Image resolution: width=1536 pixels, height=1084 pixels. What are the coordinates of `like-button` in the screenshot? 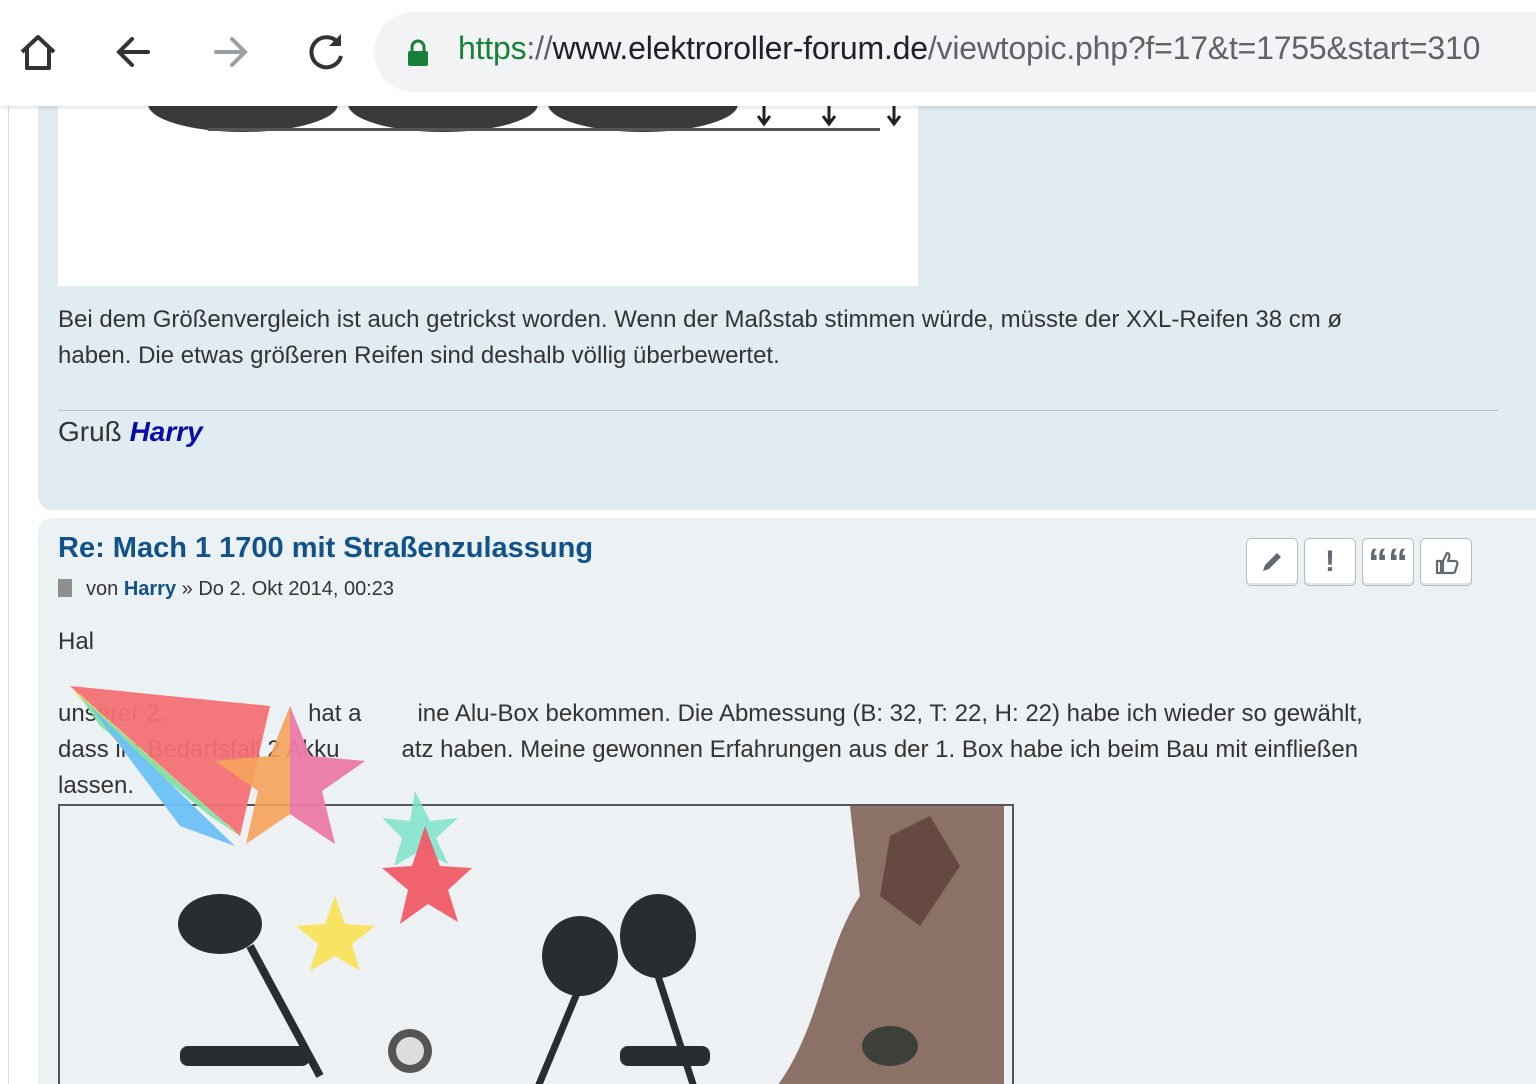 It's located at (1446, 562).